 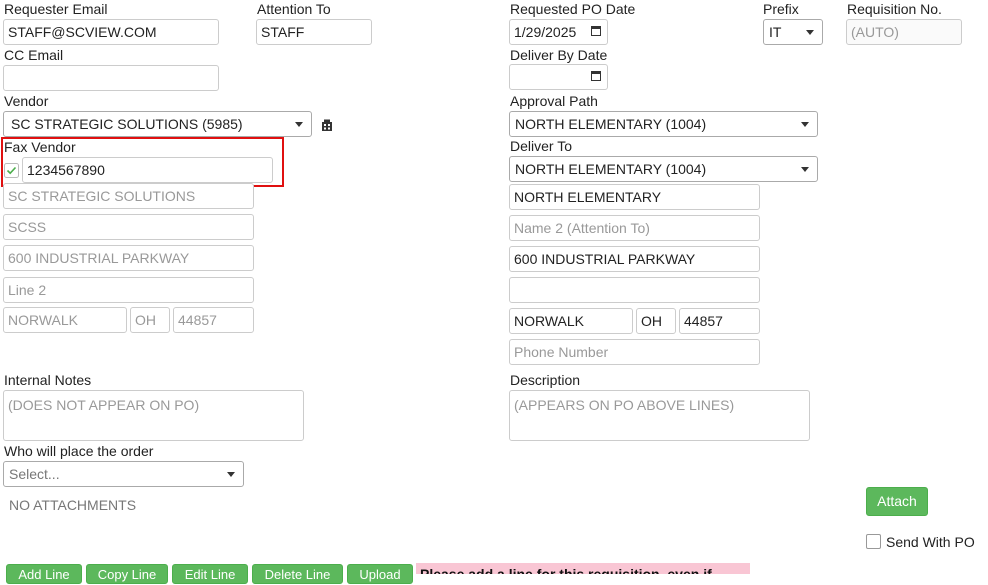 What do you see at coordinates (634, 228) in the screenshot?
I see `ship-name2-input: Name 2 (Attention To)` at bounding box center [634, 228].